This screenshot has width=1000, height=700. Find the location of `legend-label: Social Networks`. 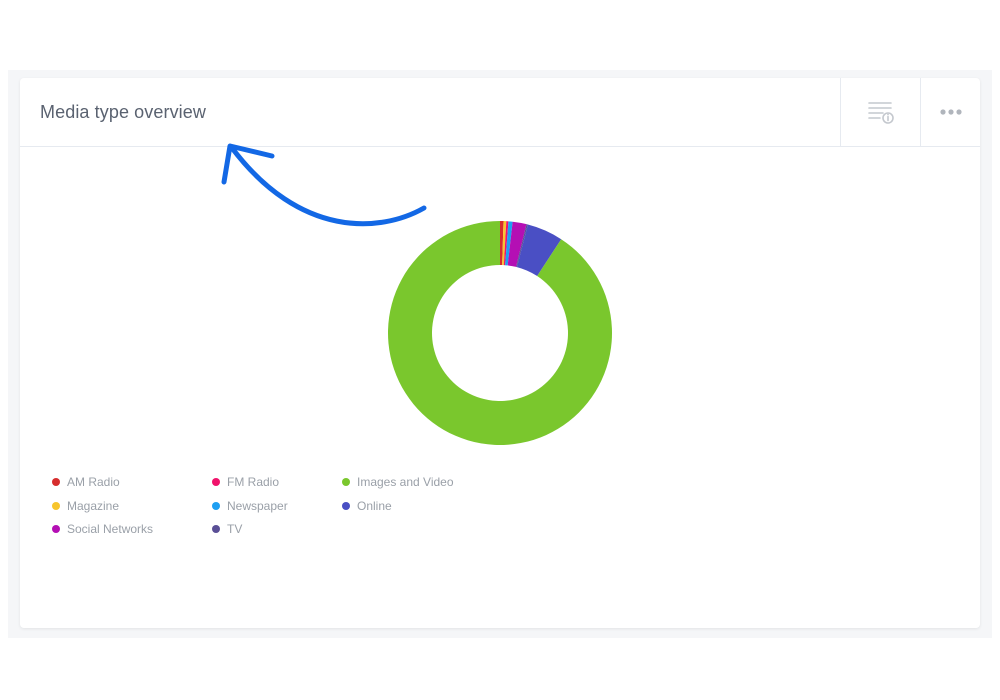

legend-label: Social Networks is located at coordinates (110, 529).